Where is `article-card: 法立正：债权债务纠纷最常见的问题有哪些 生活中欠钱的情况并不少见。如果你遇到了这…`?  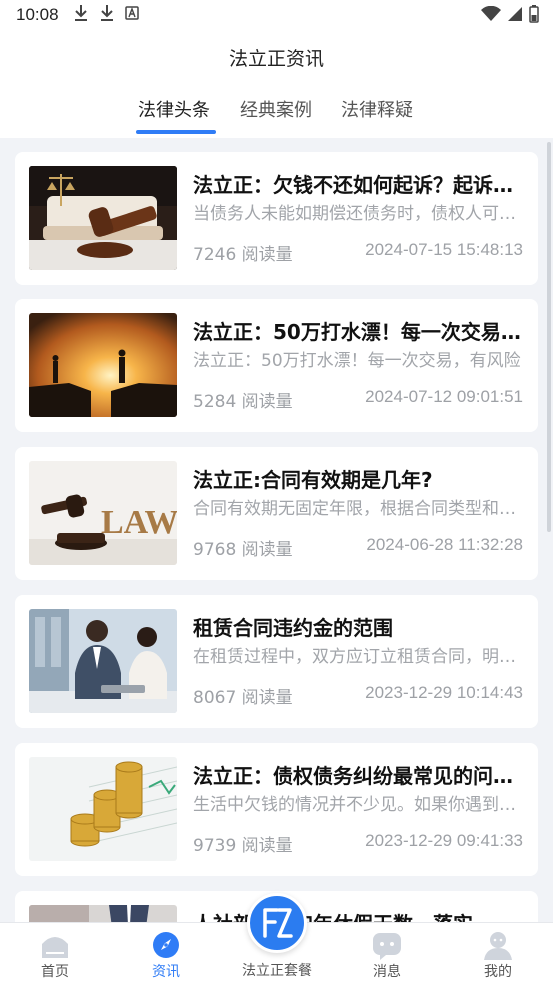 article-card: 法立正：债权债务纠纷最常见的问题有哪些 生活中欠钱的情况并不少见。如果你遇到了这… is located at coordinates (276, 809).